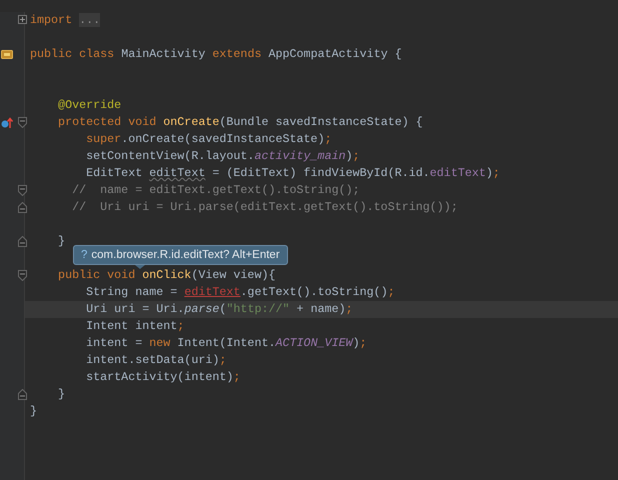 Image resolution: width=618 pixels, height=480 pixels. Describe the element at coordinates (7, 123) in the screenshot. I see `override-icon` at that location.